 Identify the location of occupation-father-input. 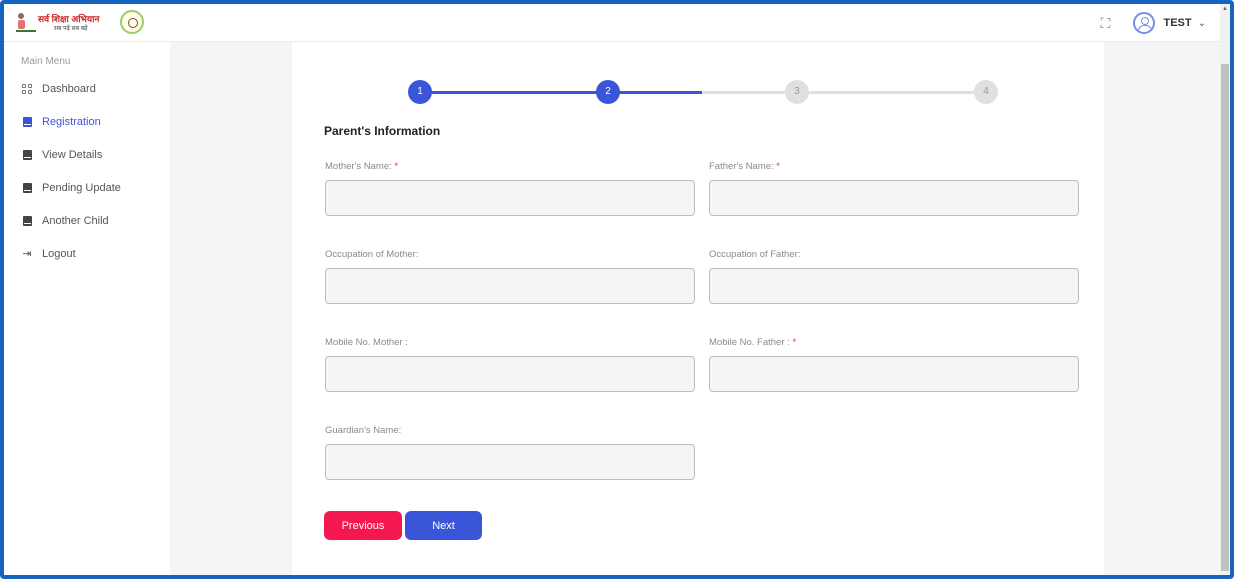
(894, 286).